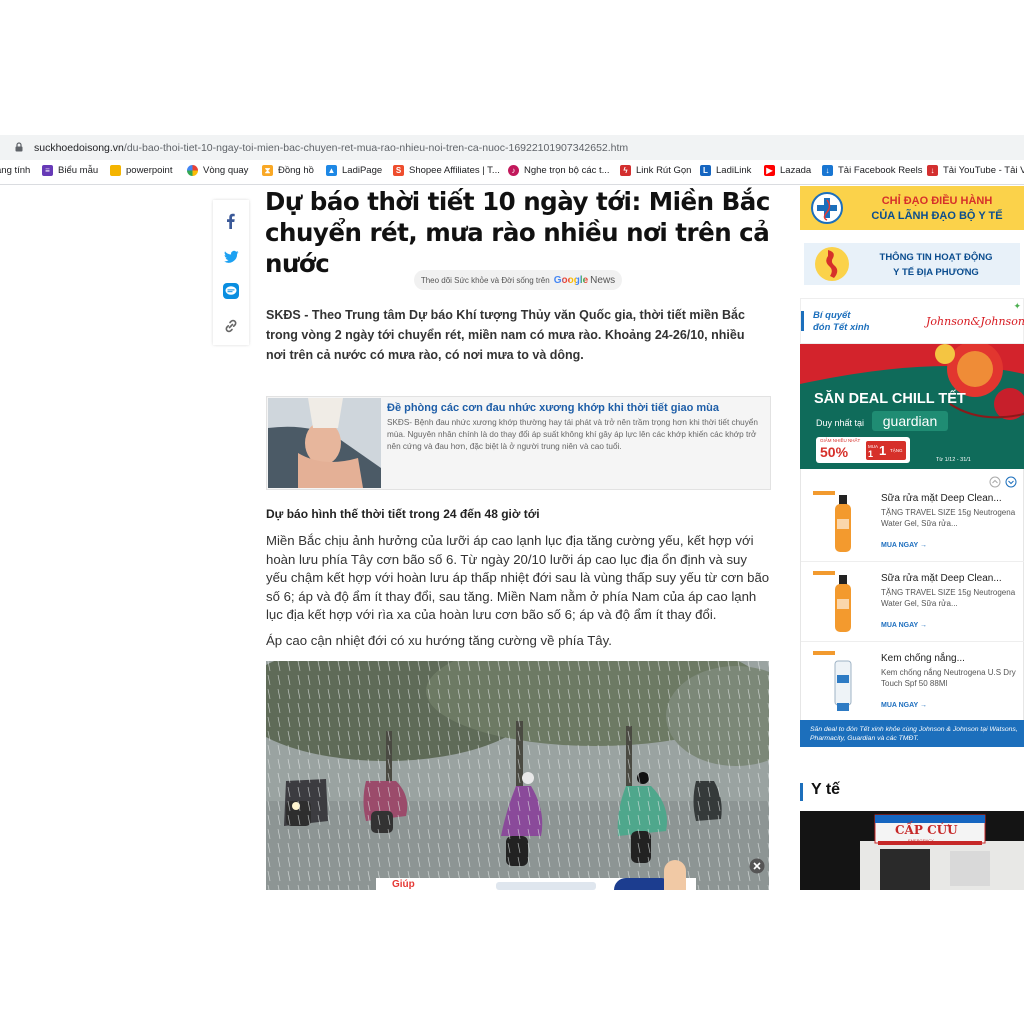 Image resolution: width=1024 pixels, height=1024 pixels. Describe the element at coordinates (757, 866) in the screenshot. I see `close-ad-icon` at that location.